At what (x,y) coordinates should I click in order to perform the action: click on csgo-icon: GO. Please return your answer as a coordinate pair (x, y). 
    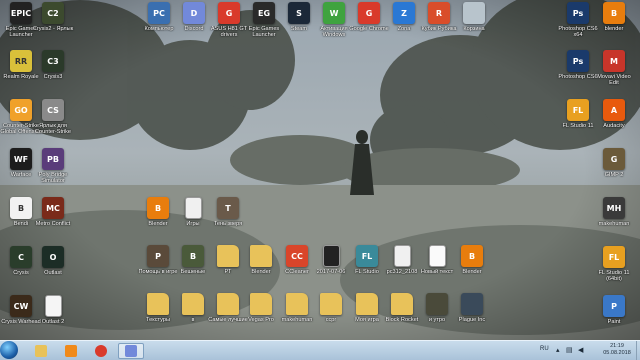
    Looking at the image, I should click on (21, 110).